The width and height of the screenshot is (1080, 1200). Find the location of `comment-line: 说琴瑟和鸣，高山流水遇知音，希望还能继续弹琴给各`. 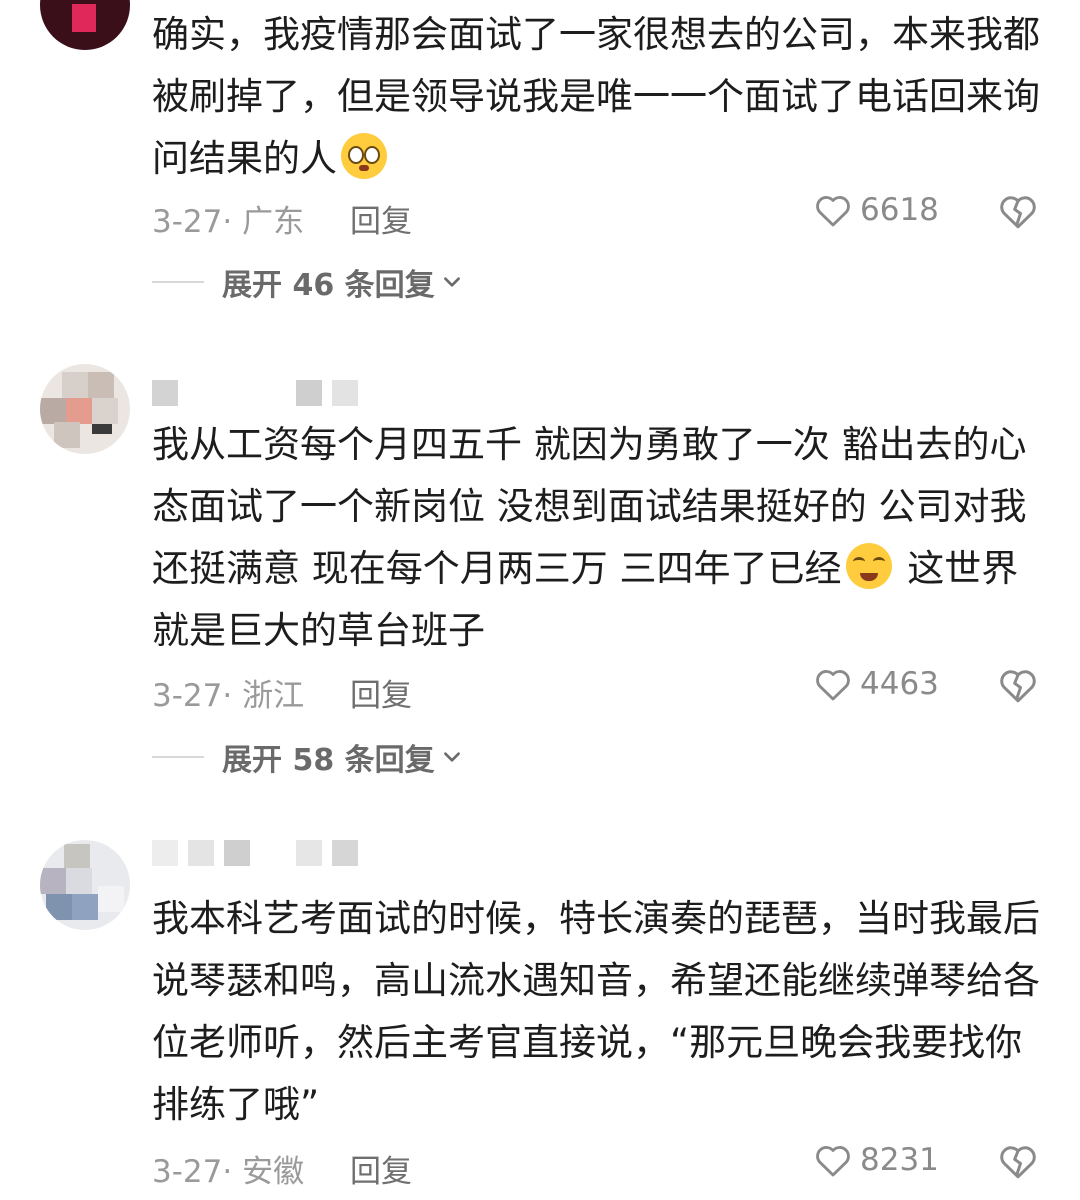

comment-line: 说琴瑟和鸣，高山流水遇知音，希望还能继续弹琴给各 is located at coordinates (596, 980).